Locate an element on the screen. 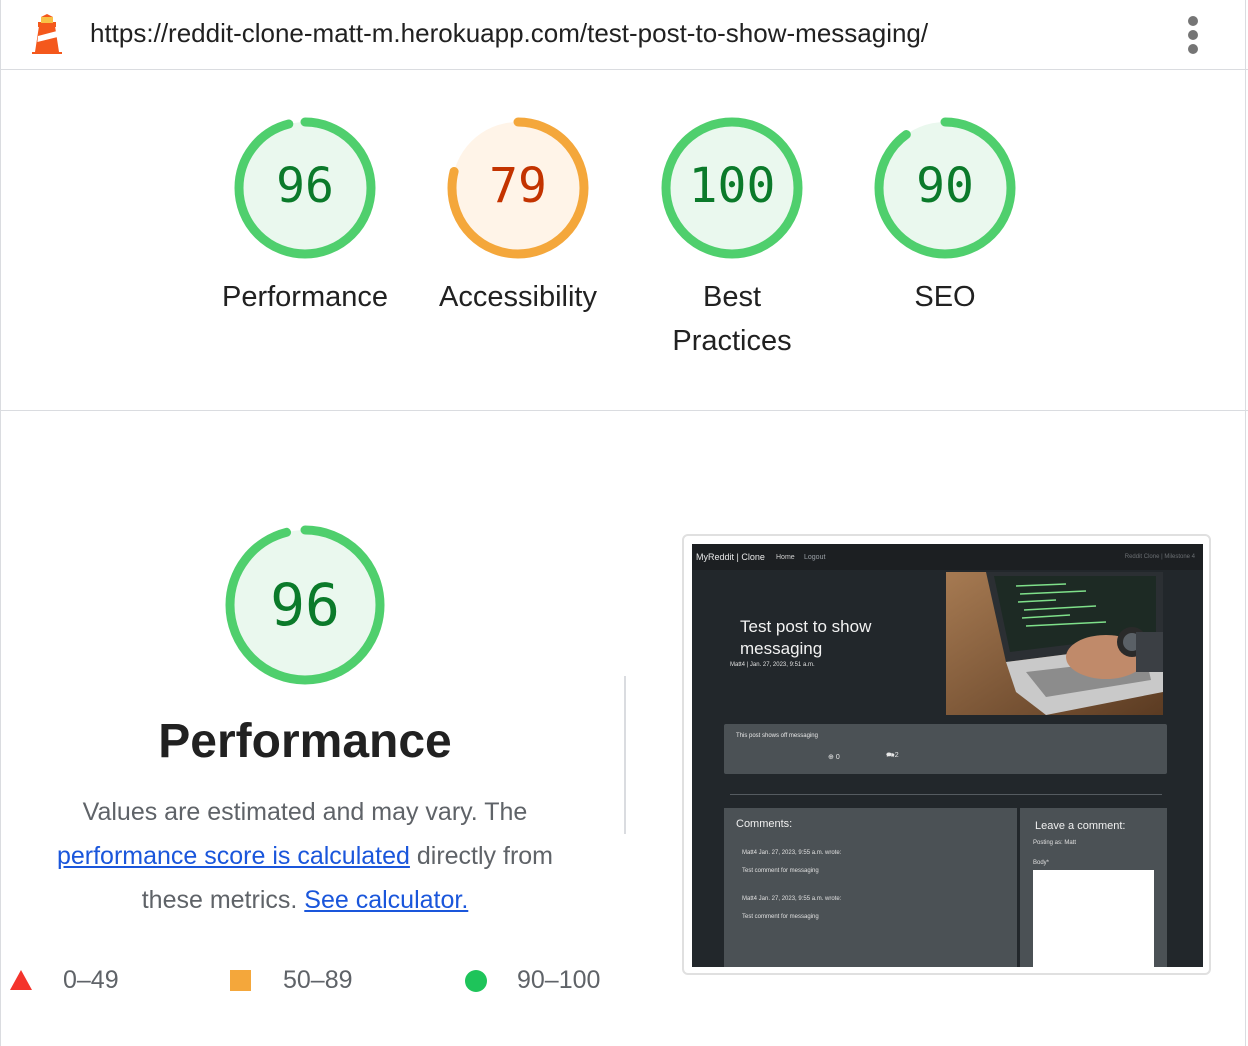 The width and height of the screenshot is (1248, 1046). gauge-label: Best Practices is located at coordinates (732, 319).